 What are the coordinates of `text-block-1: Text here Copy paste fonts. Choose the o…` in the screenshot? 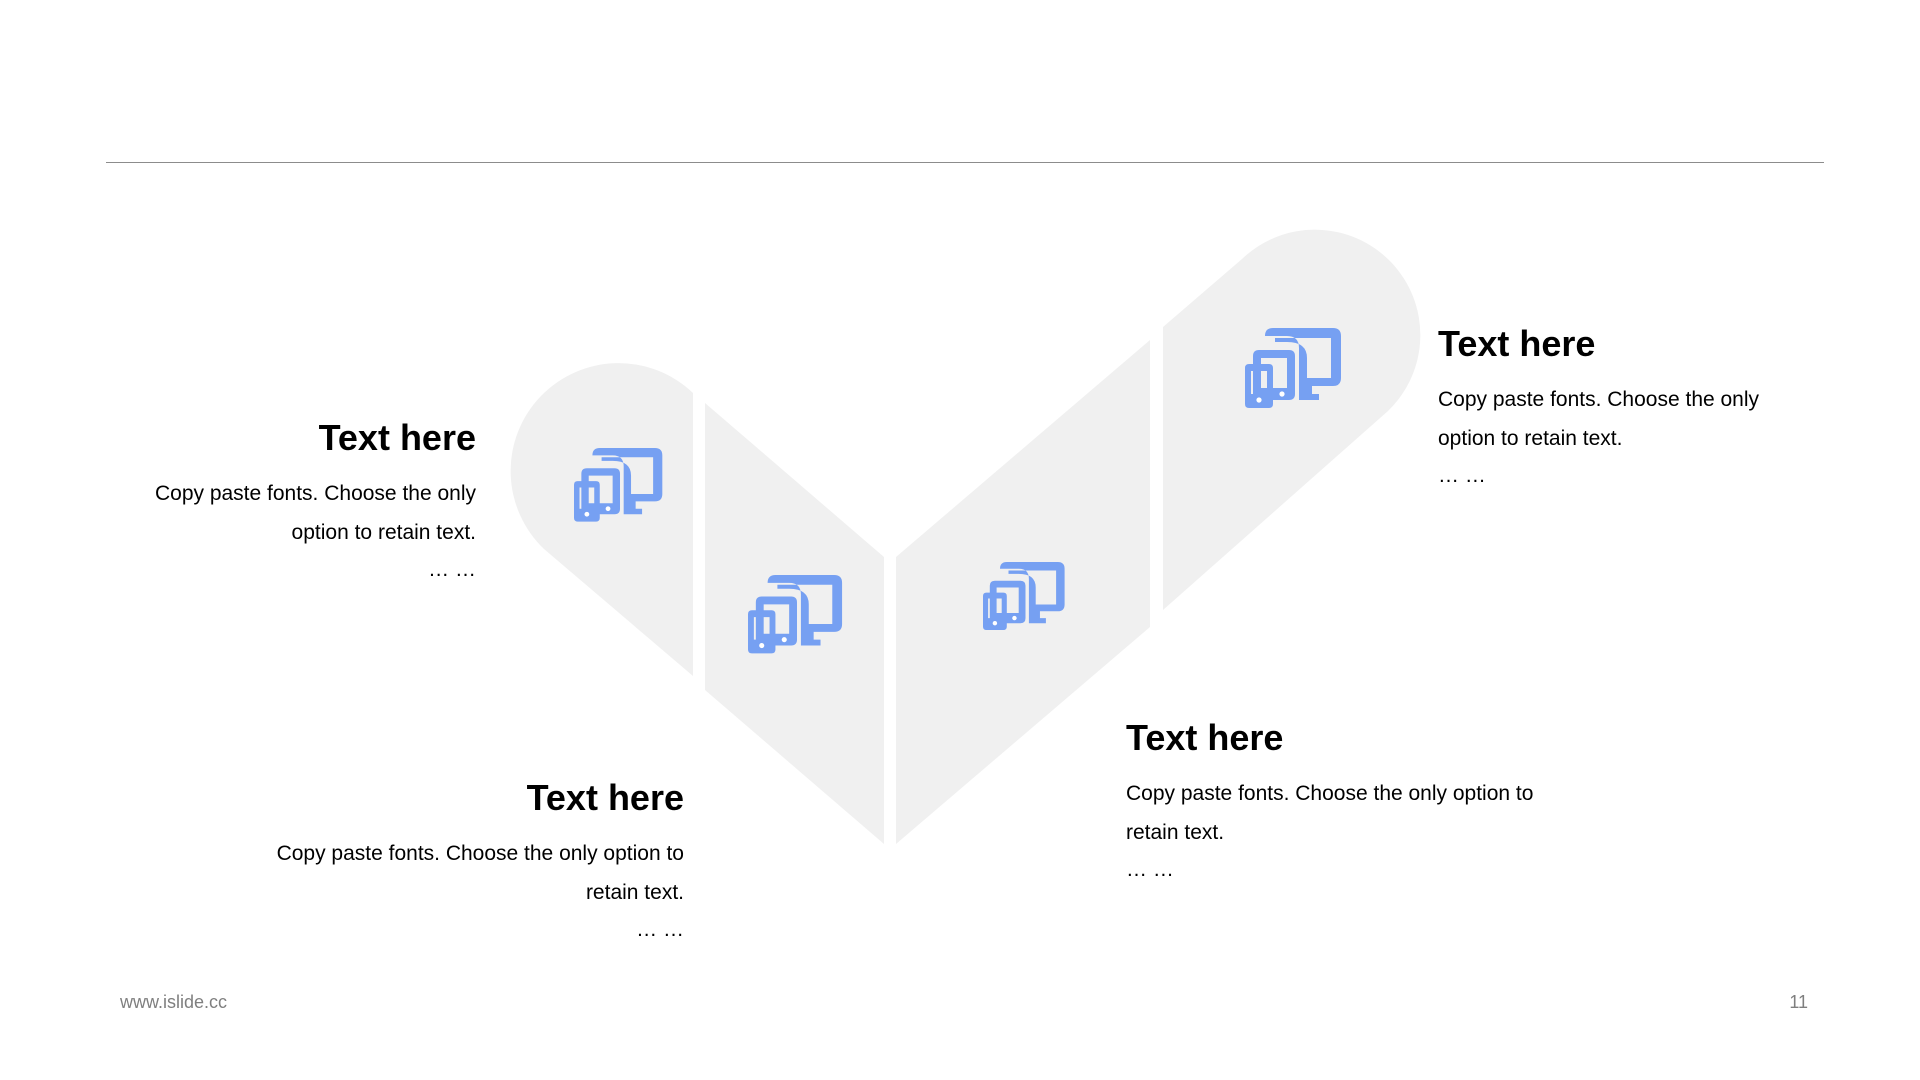 It's located at (298, 502).